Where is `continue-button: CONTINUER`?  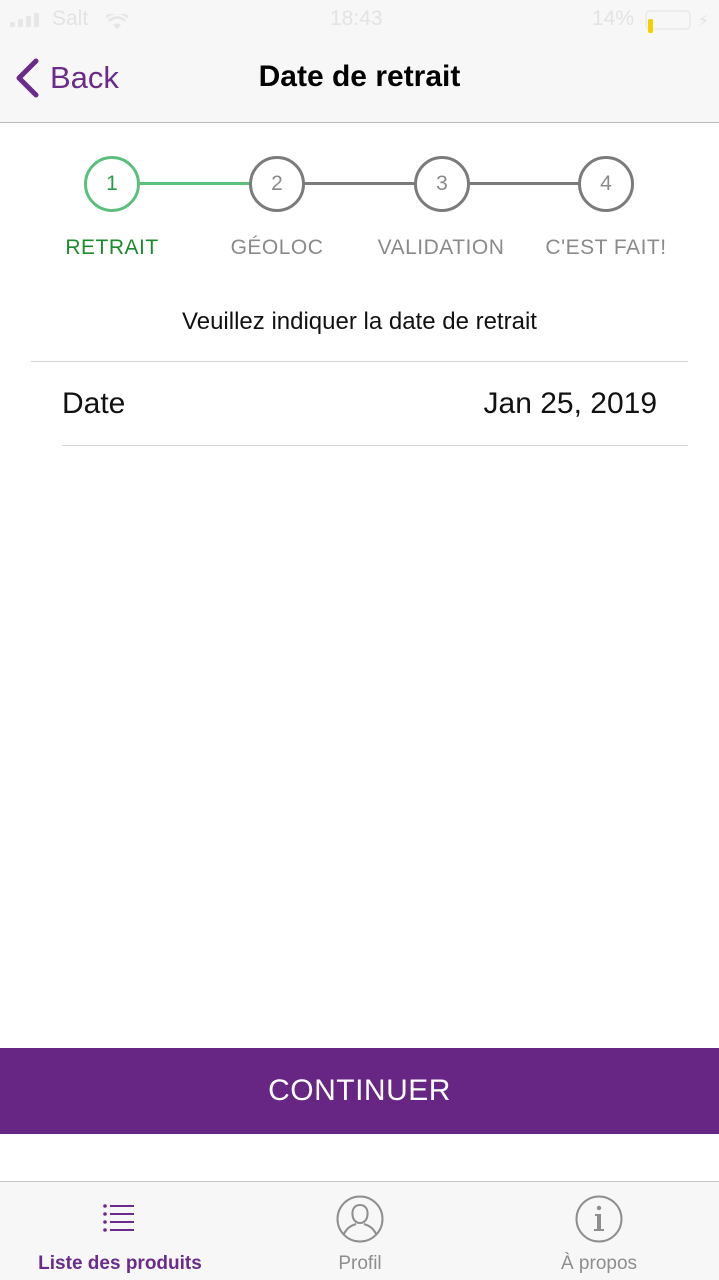 continue-button: CONTINUER is located at coordinates (359, 1091).